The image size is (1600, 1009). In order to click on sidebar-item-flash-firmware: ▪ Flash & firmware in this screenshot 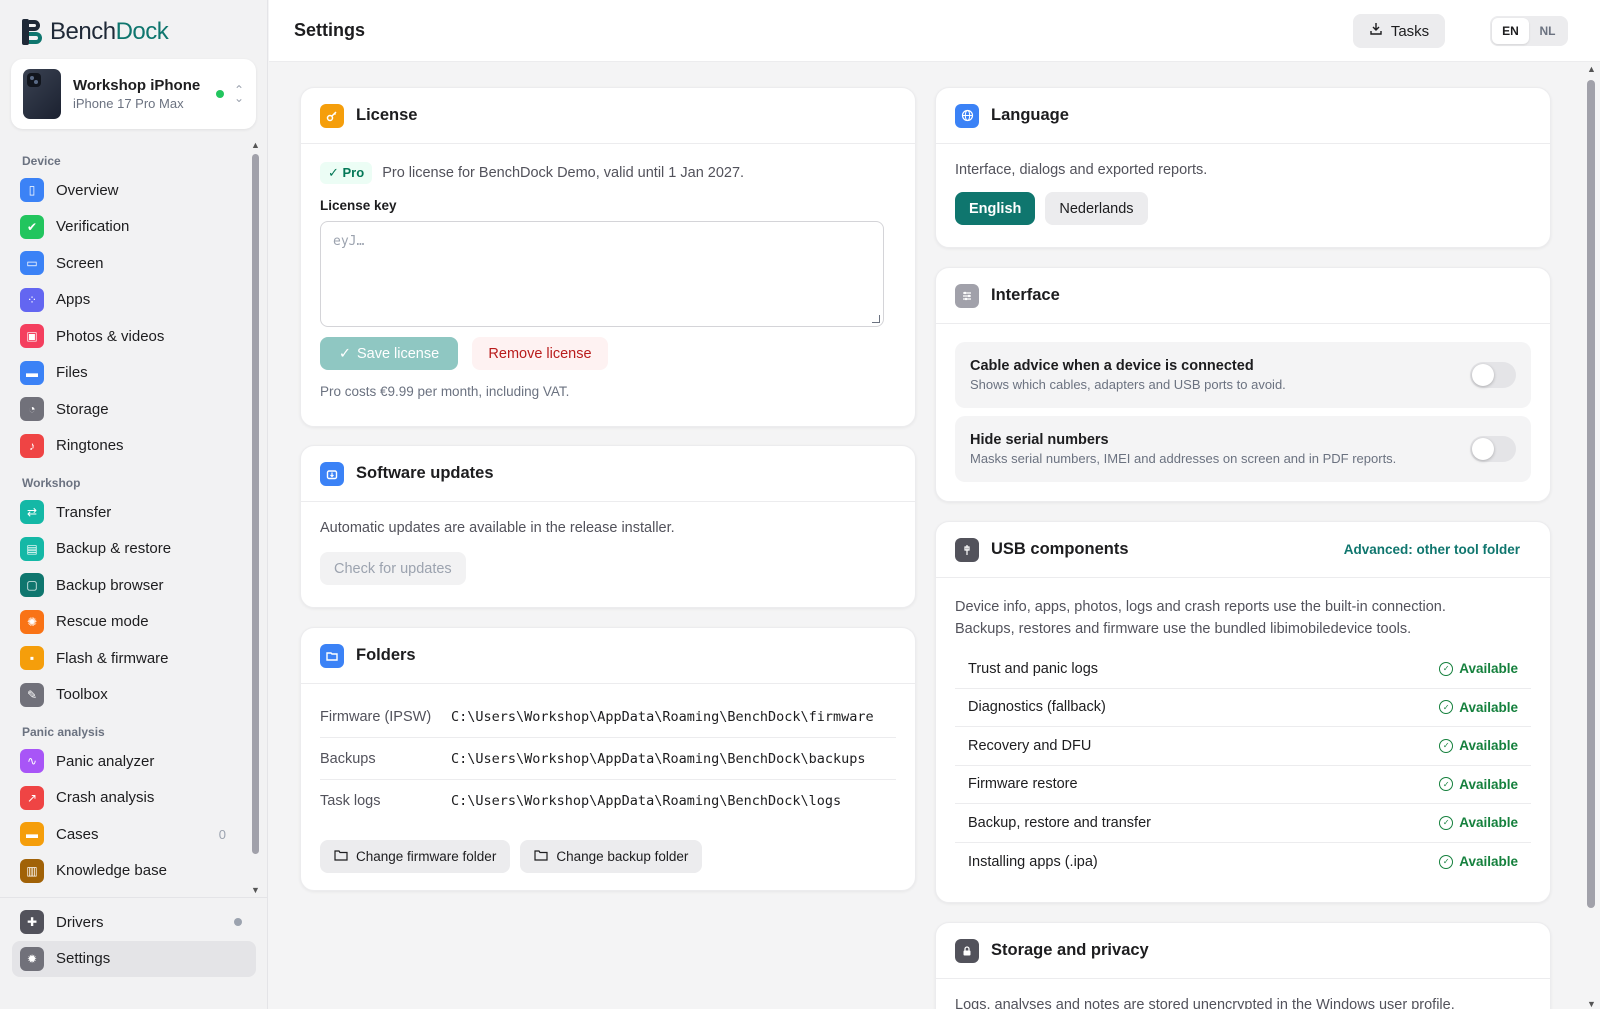, I will do `click(125, 658)`.